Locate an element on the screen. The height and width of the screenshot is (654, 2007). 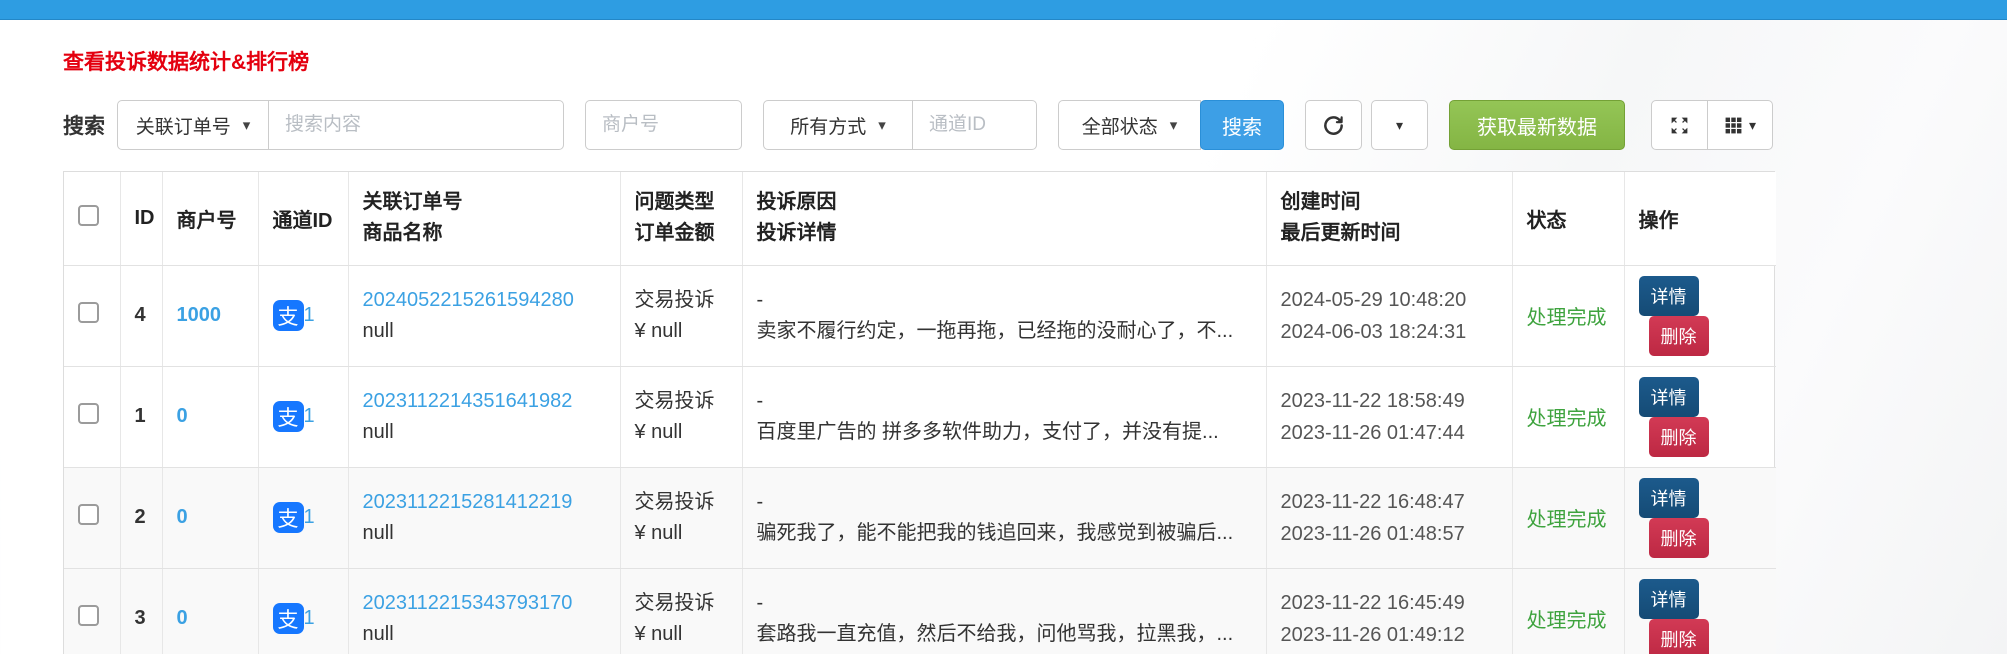
header-status: 状态 is located at coordinates (1568, 219).